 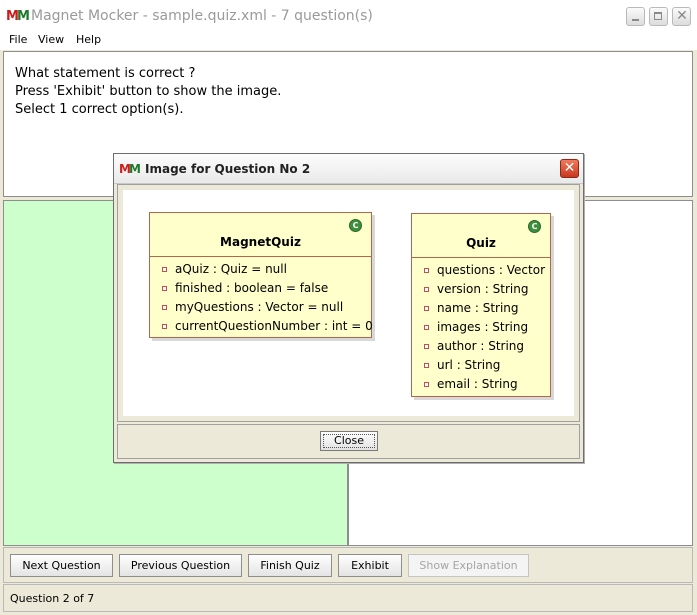 What do you see at coordinates (477, 384) in the screenshot?
I see `uml-attribute-text: email : String` at bounding box center [477, 384].